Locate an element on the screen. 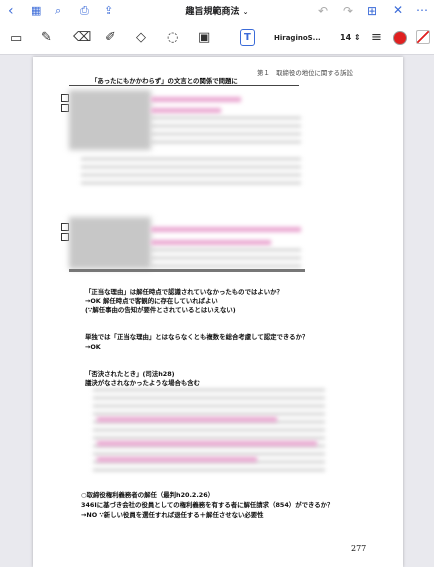 Image resolution: width=434 pixels, height=567 pixels. paragraph-line: (∵解任事由の告知が要件とされているとはいえない) is located at coordinates (160, 310).